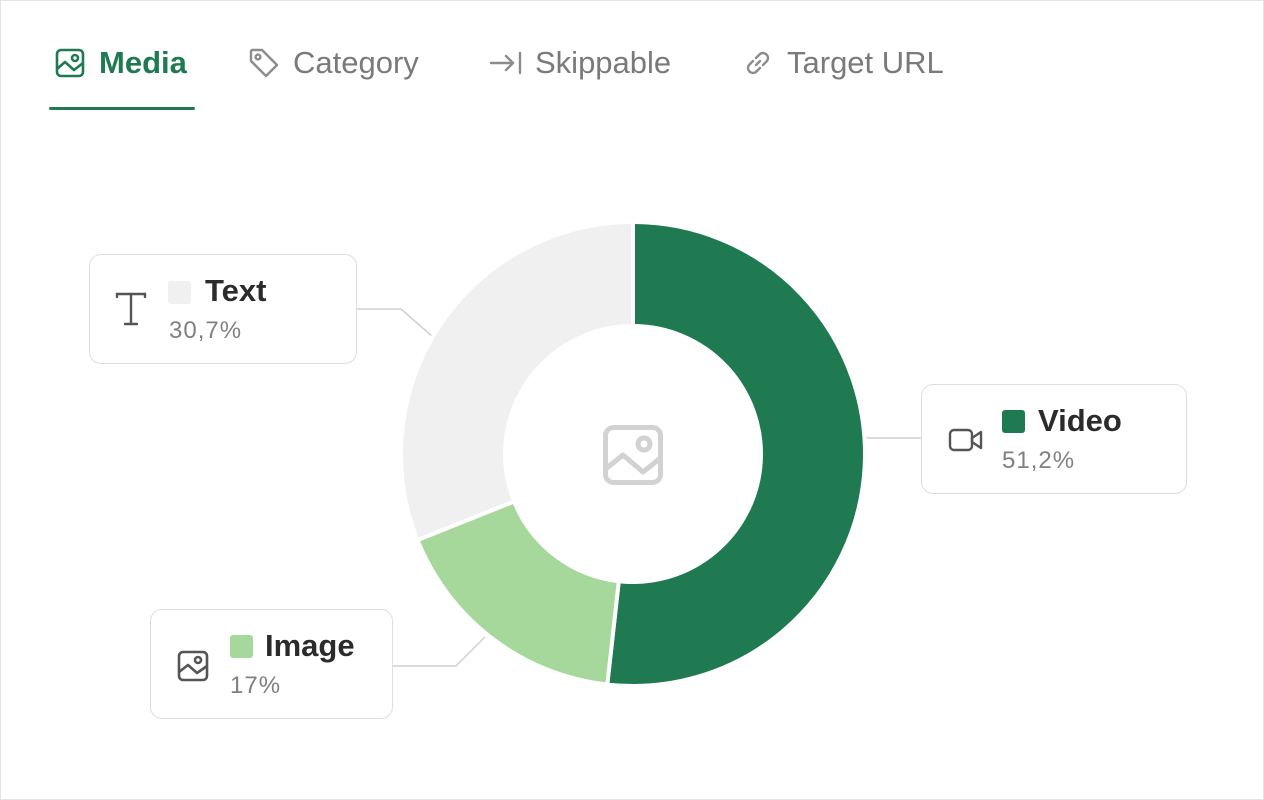  What do you see at coordinates (206, 330) in the screenshot?
I see `legend-value-text: 30,7%` at bounding box center [206, 330].